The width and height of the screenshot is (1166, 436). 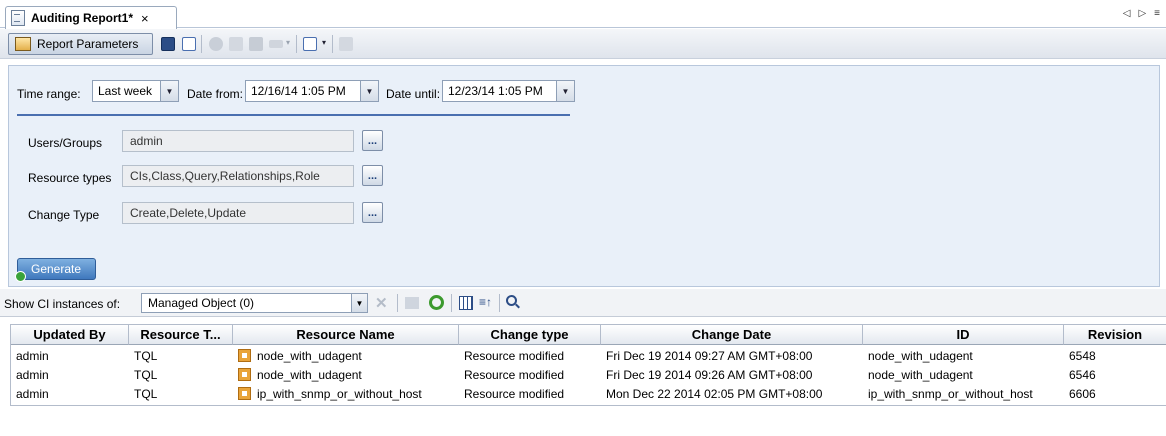 What do you see at coordinates (146, 141) in the screenshot?
I see `users-groups-value: admin` at bounding box center [146, 141].